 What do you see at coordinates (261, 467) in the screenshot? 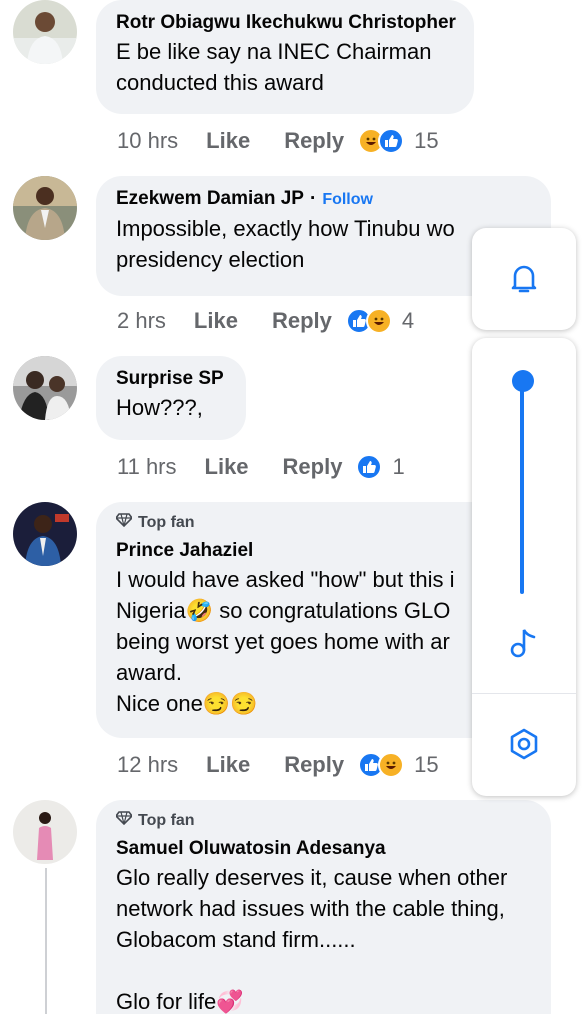
I see `comment-meta: 11 hrs Like Reply 1` at bounding box center [261, 467].